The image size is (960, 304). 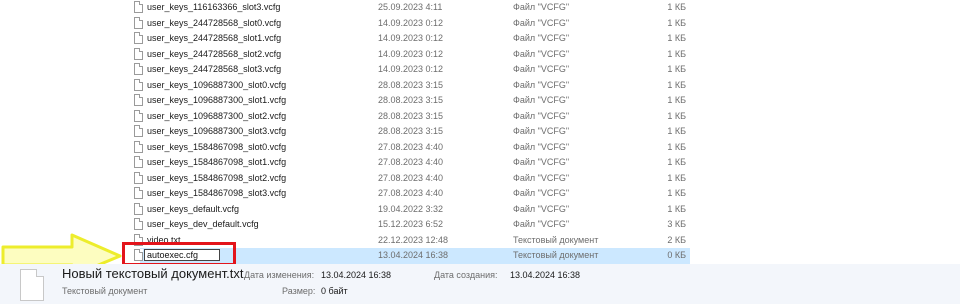 I want to click on file-size: 3 КБ, so click(x=676, y=224).